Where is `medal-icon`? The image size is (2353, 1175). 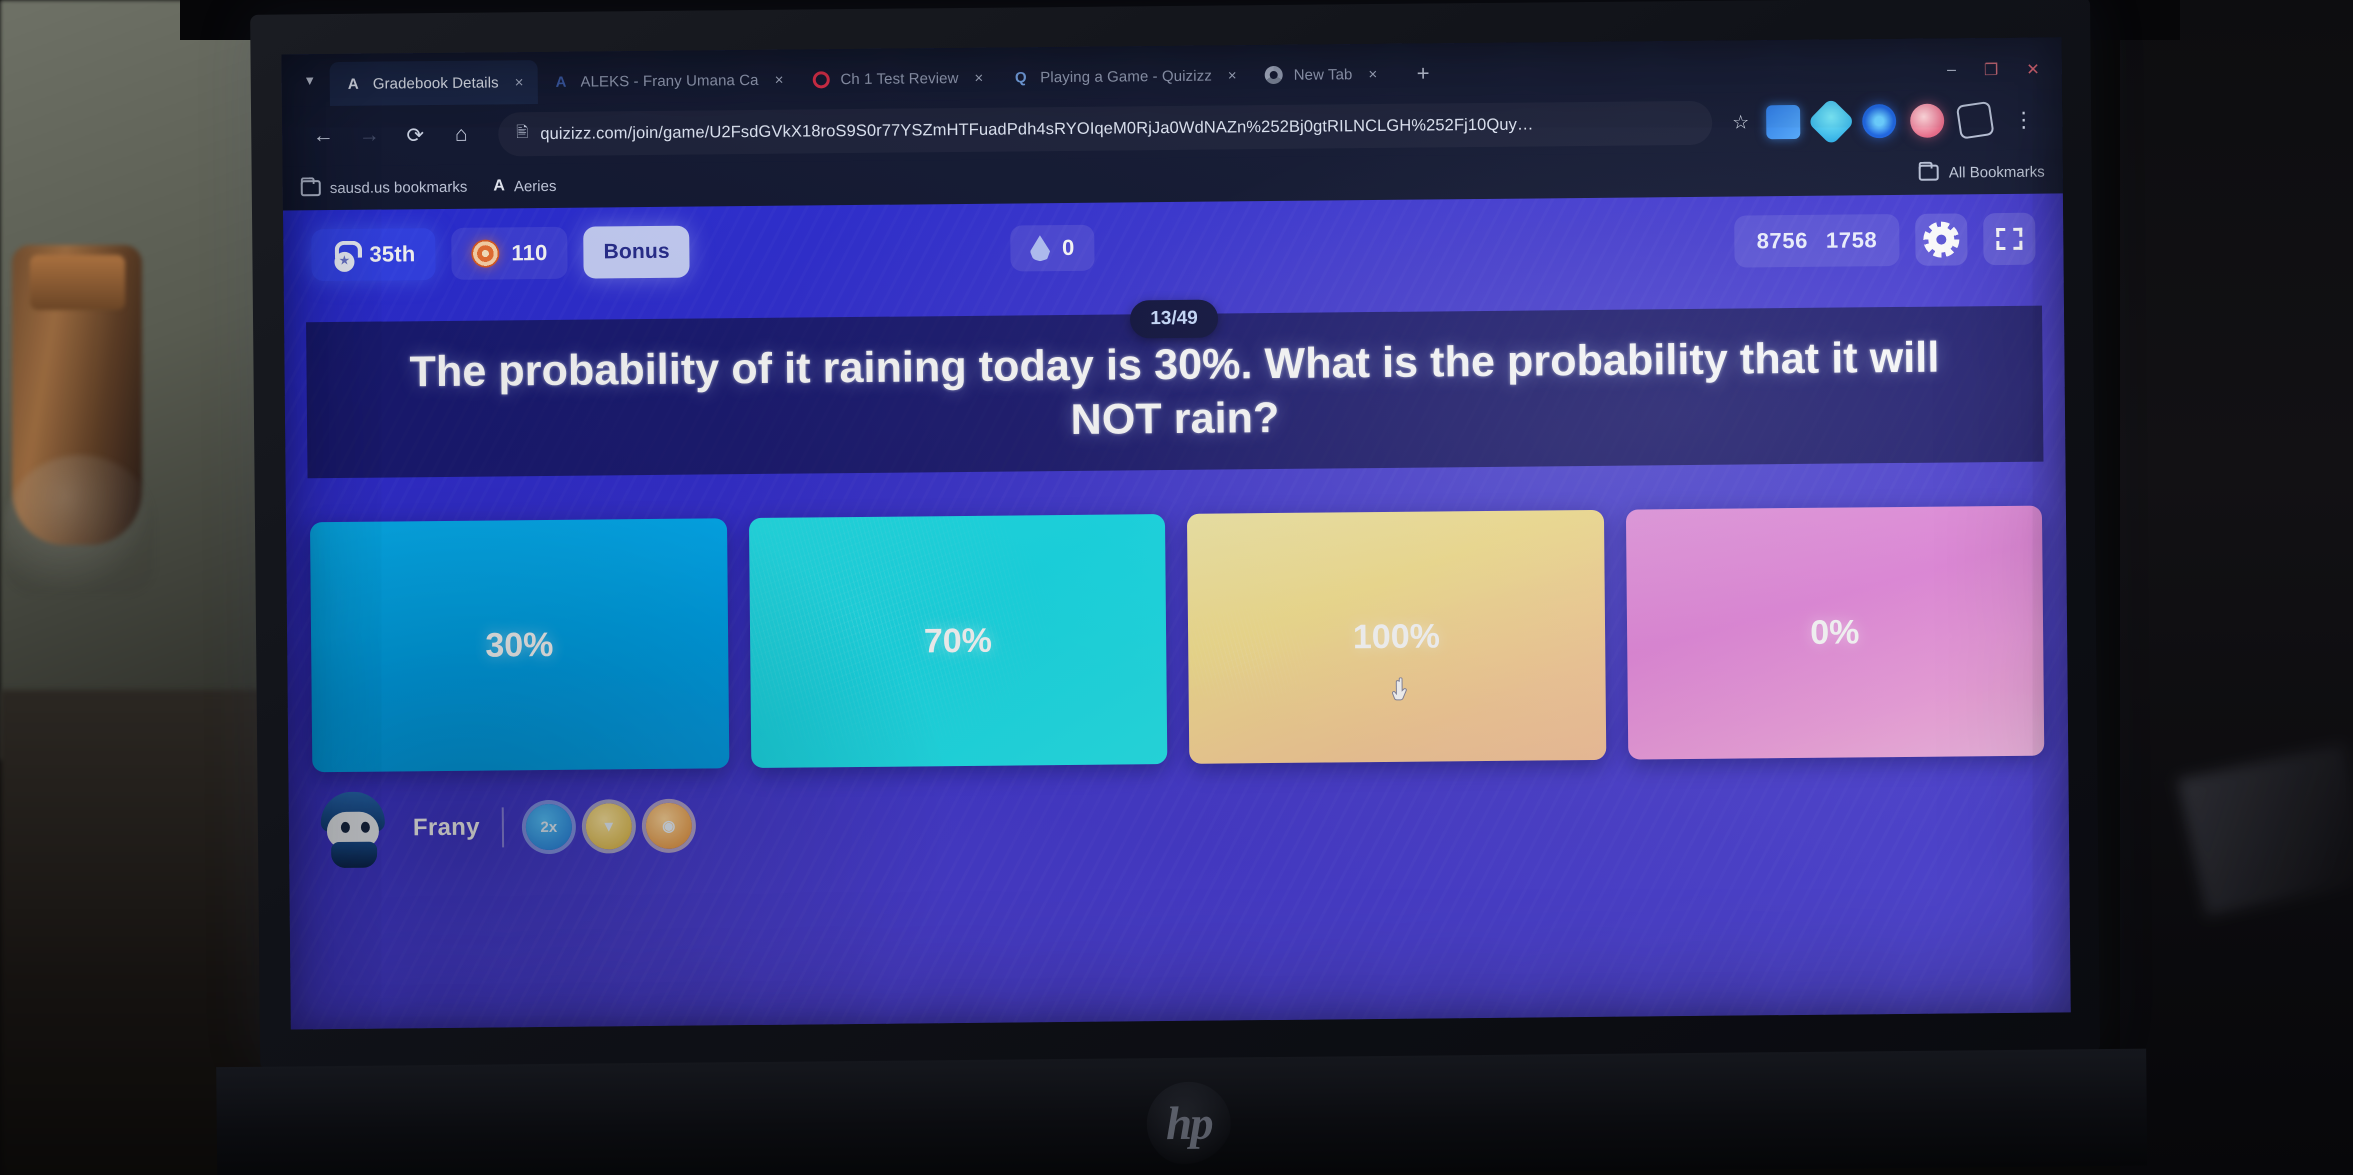
medal-icon is located at coordinates (344, 255).